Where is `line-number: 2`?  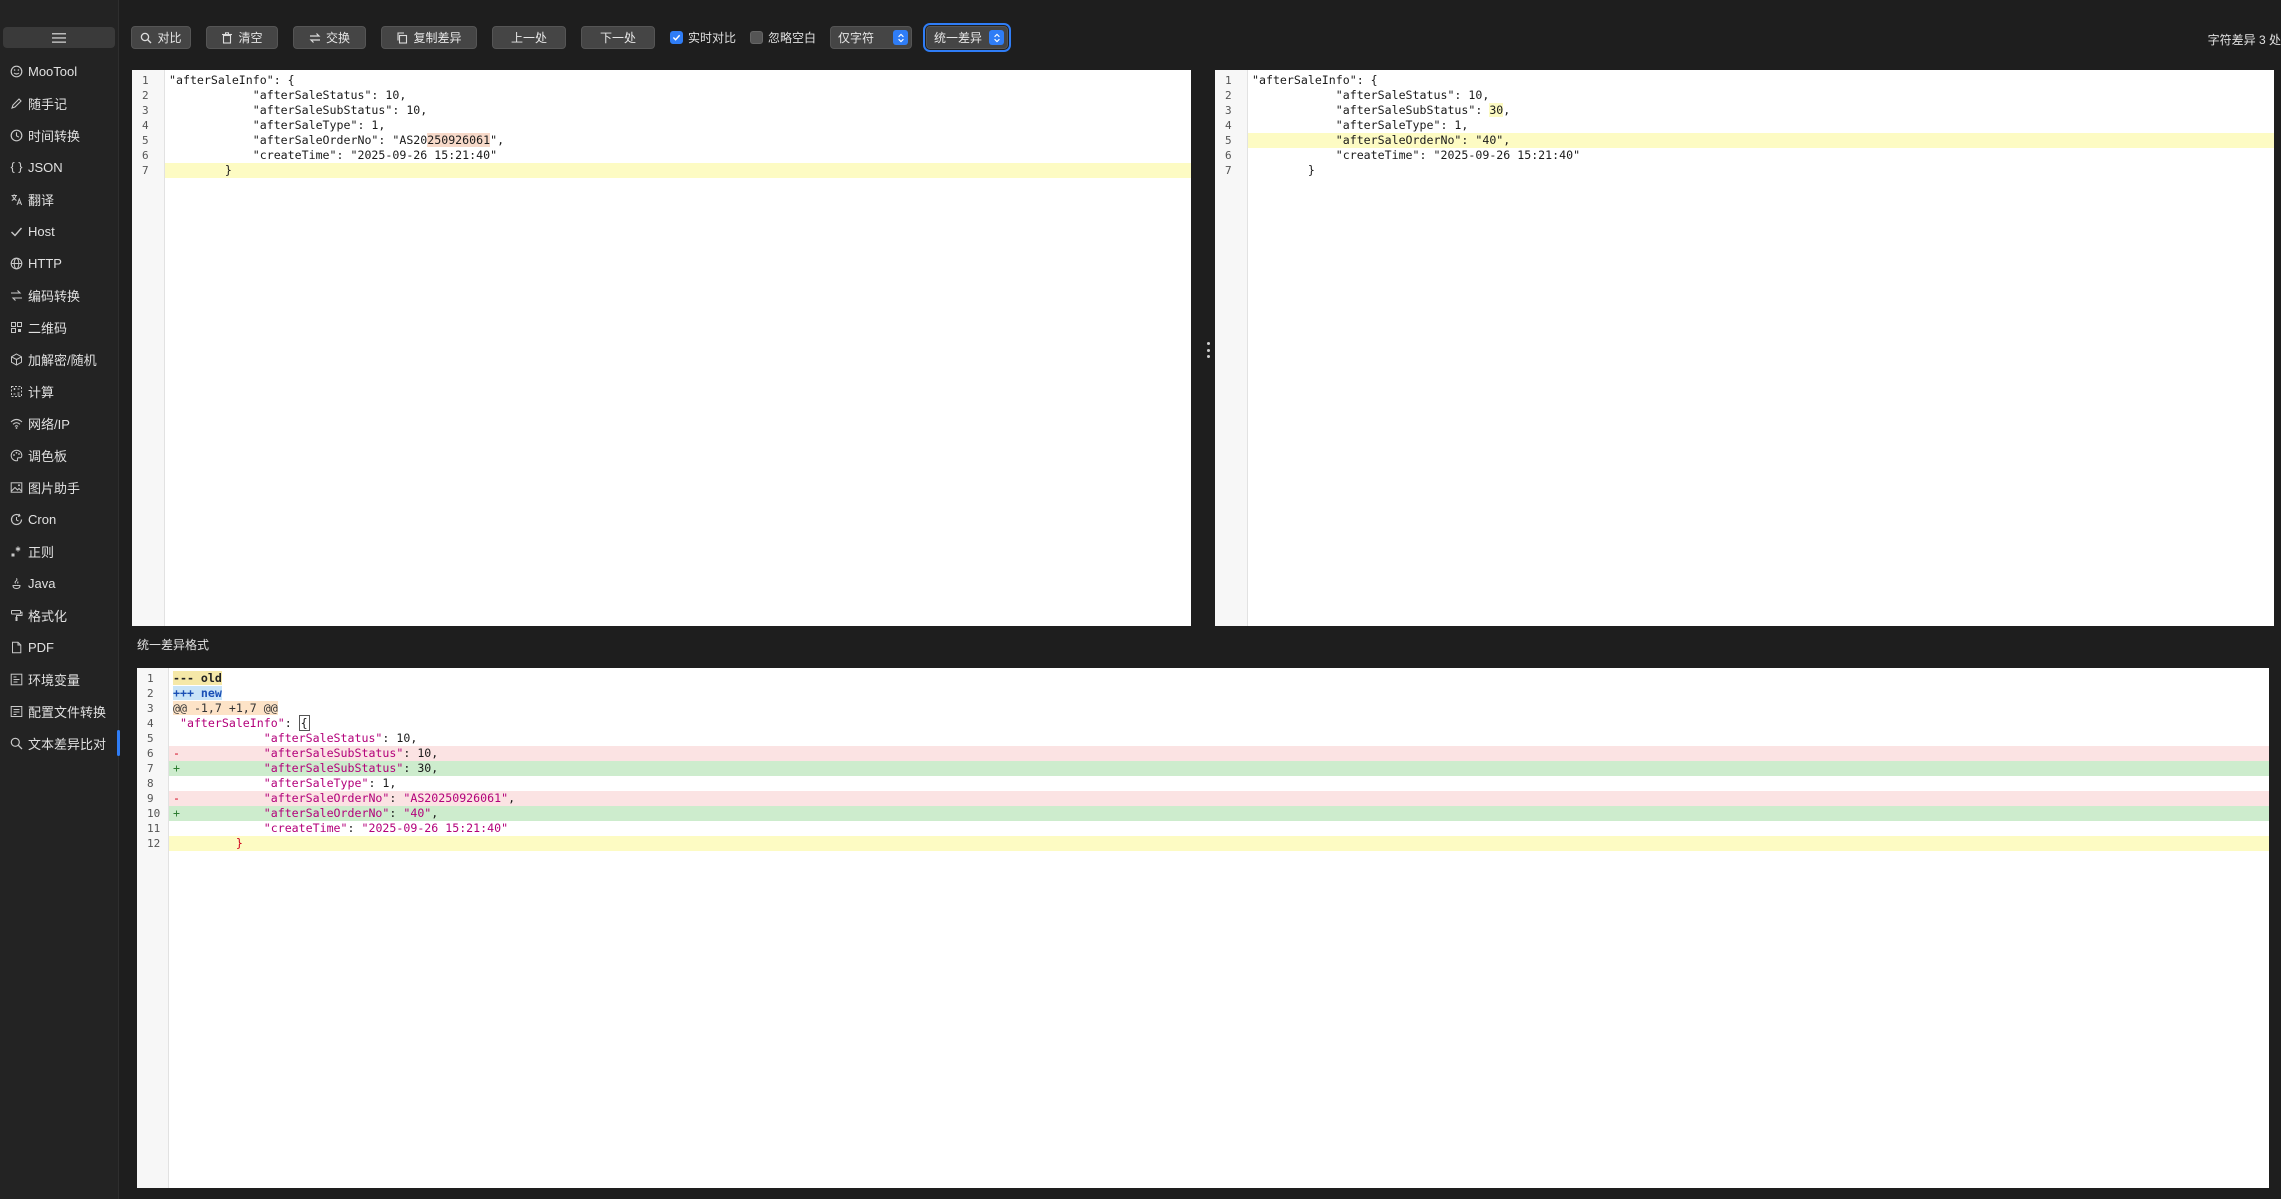 line-number: 2 is located at coordinates (150, 693).